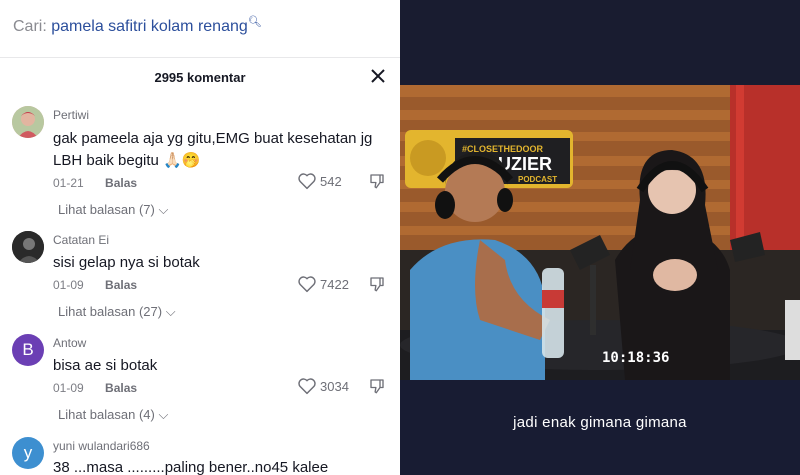  What do you see at coordinates (200, 57) in the screenshot?
I see `divider` at bounding box center [200, 57].